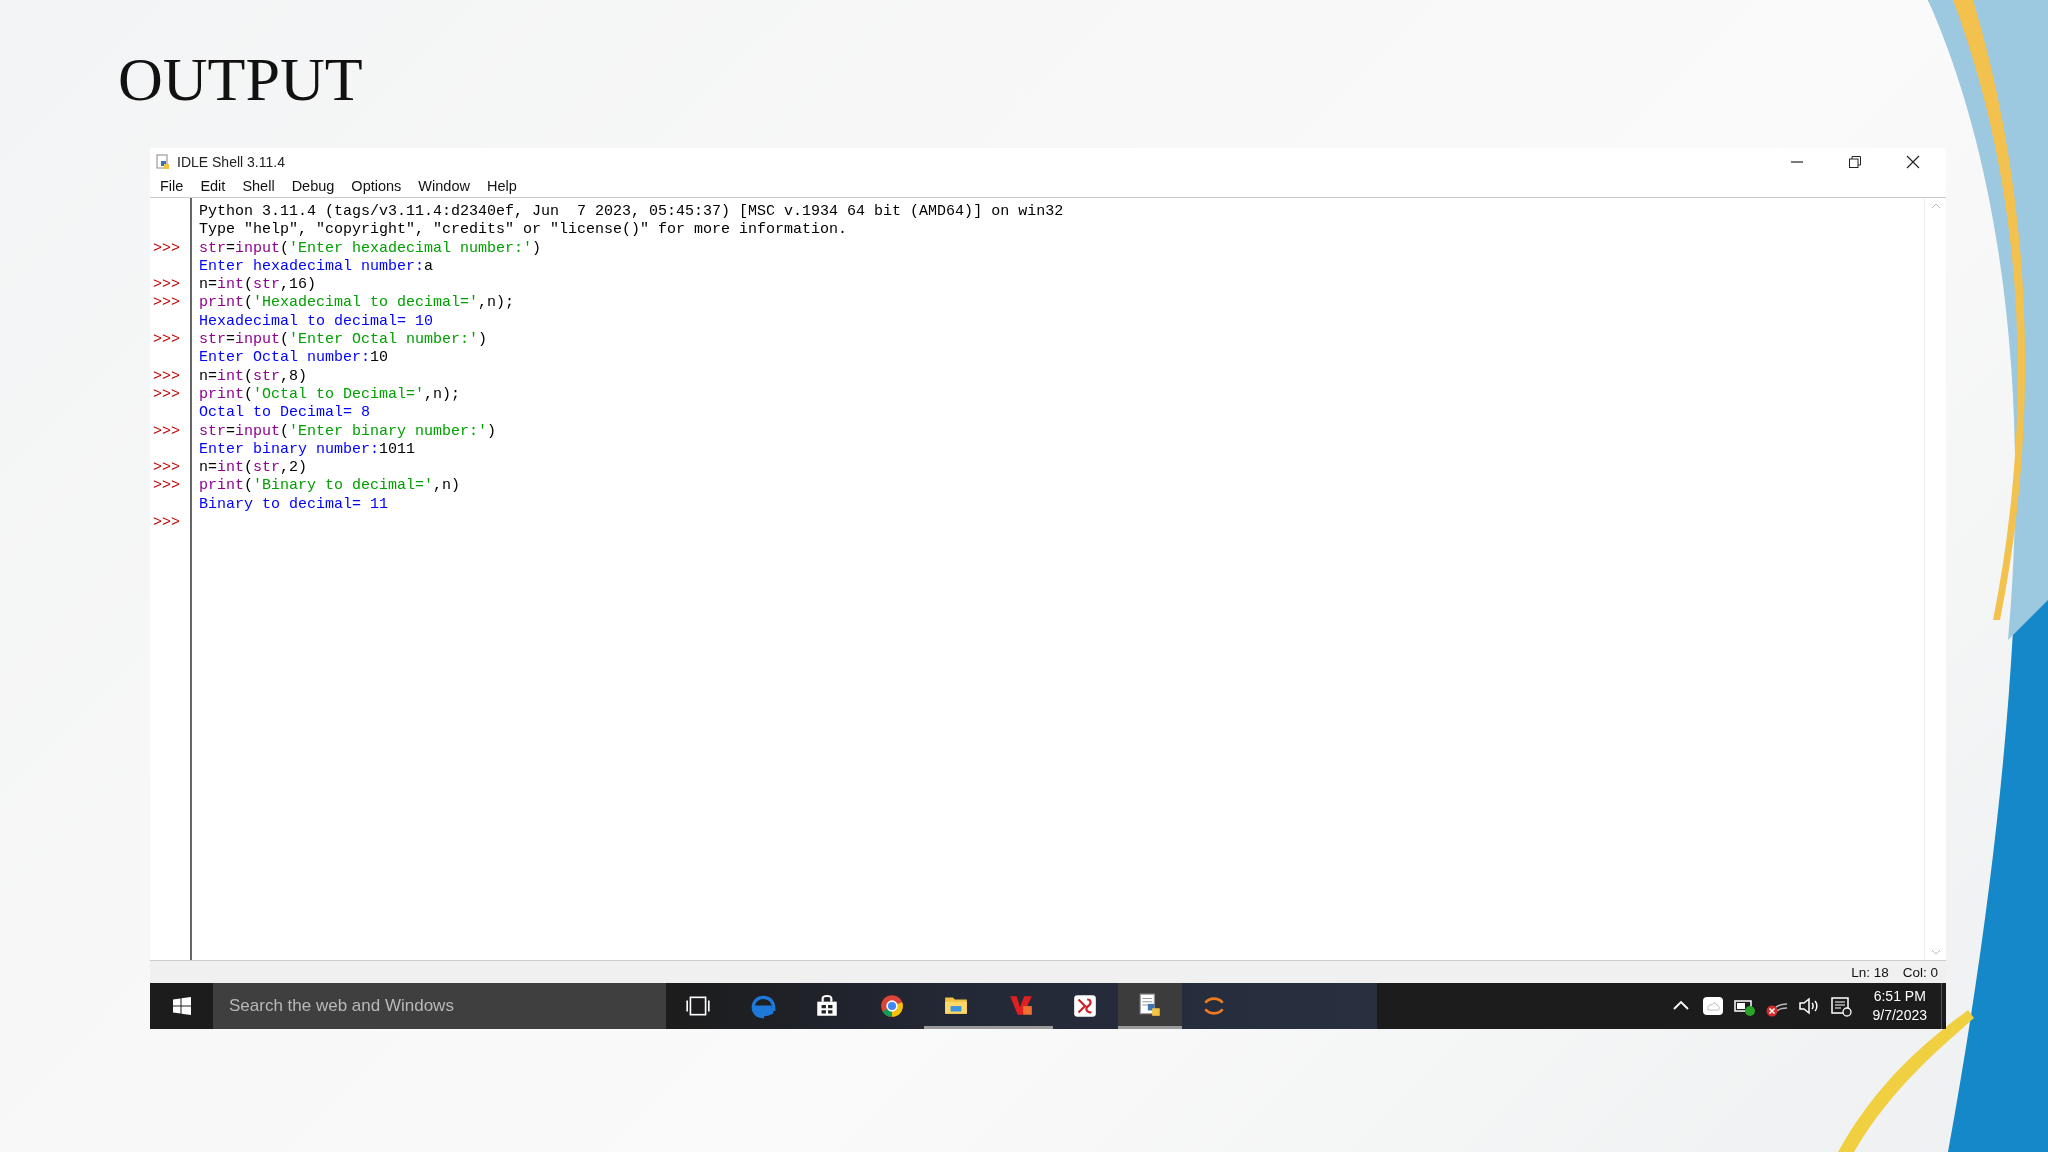 The width and height of the screenshot is (2048, 1152). Describe the element at coordinates (444, 186) in the screenshot. I see `menu-item: Window` at that location.